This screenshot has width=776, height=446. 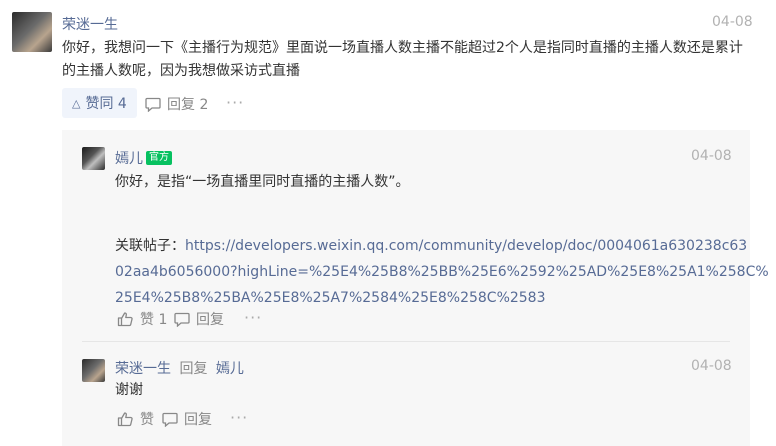 I want to click on official-badge: 官方, so click(x=159, y=158).